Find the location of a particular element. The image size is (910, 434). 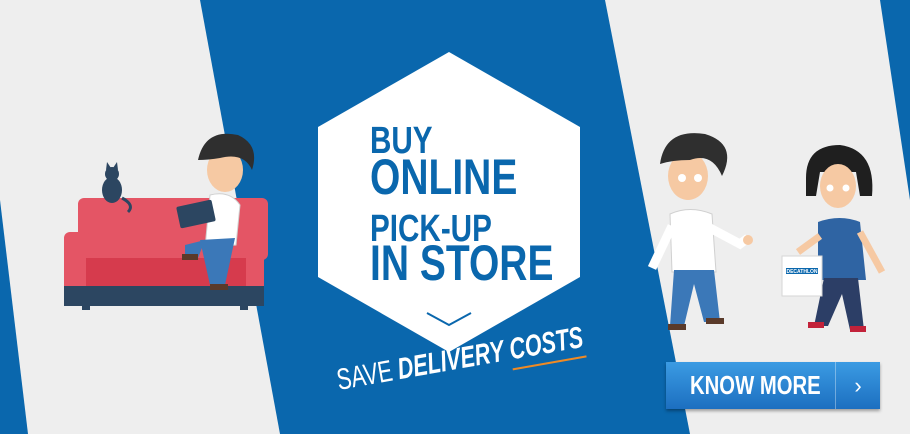

know-more-button: KNOW MORE › is located at coordinates (773, 385).